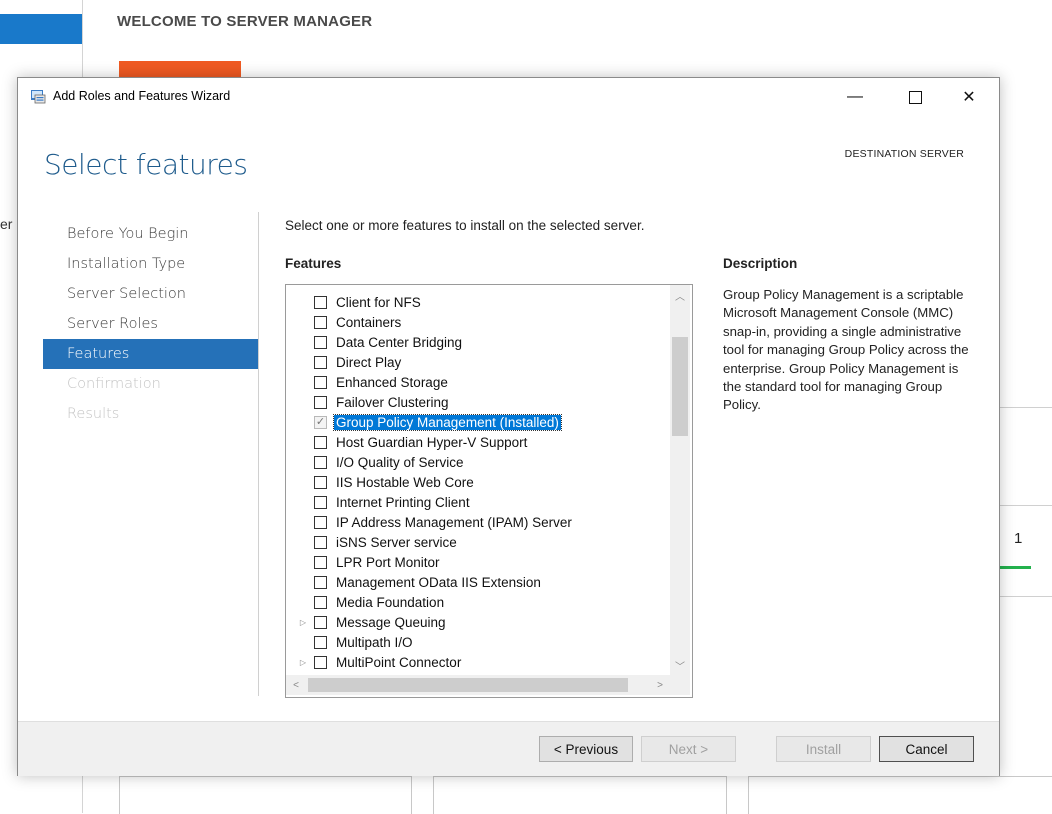 The width and height of the screenshot is (1052, 814). Describe the element at coordinates (392, 382) in the screenshot. I see `feature-label: Enhanced Storage` at that location.